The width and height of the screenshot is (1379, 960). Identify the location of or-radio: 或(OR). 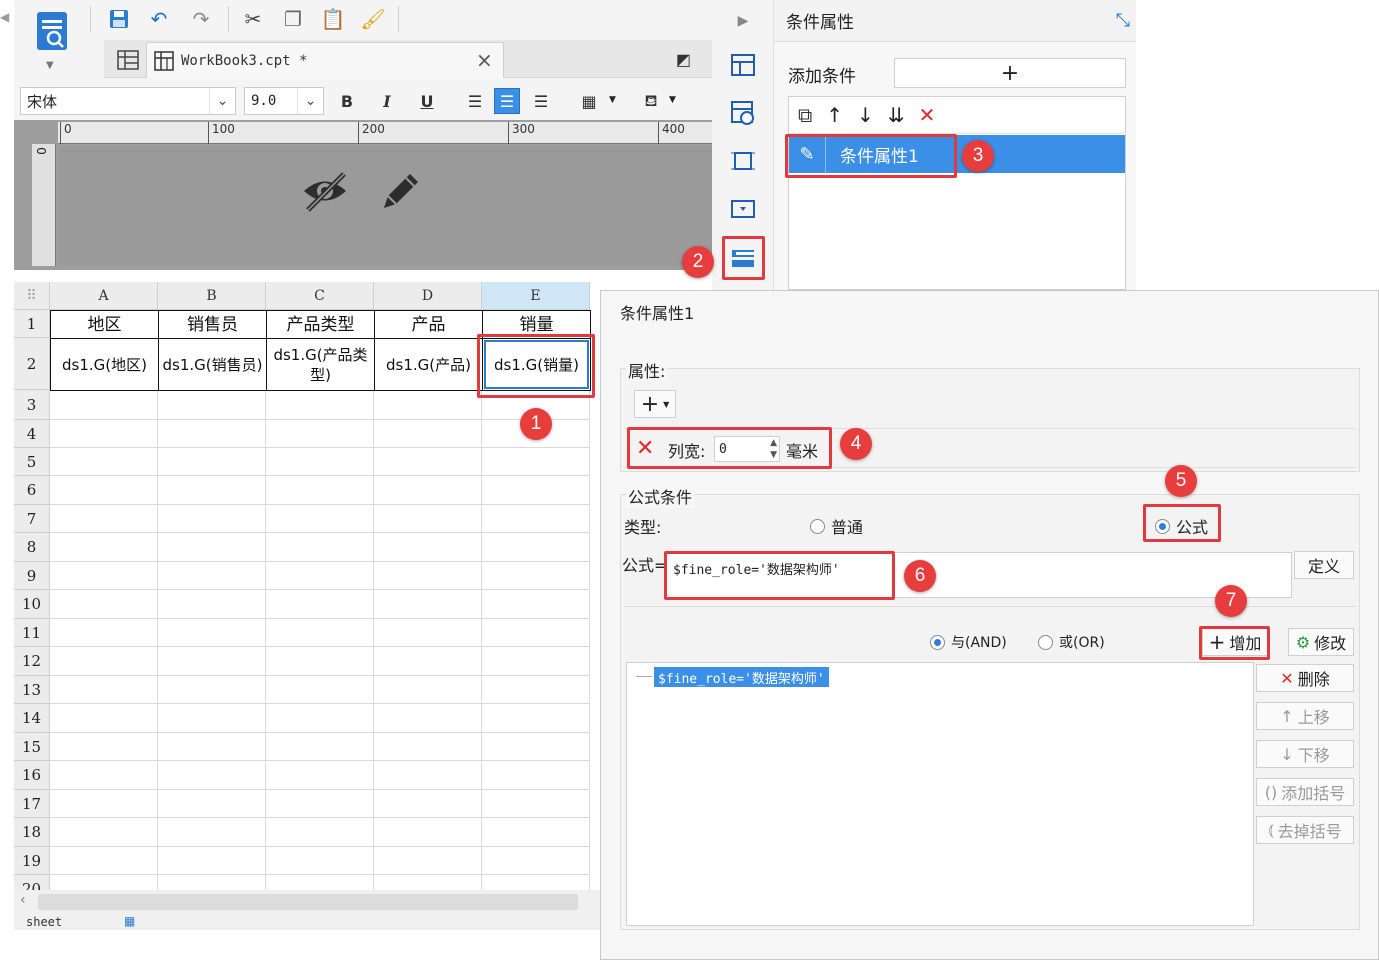
(1071, 642).